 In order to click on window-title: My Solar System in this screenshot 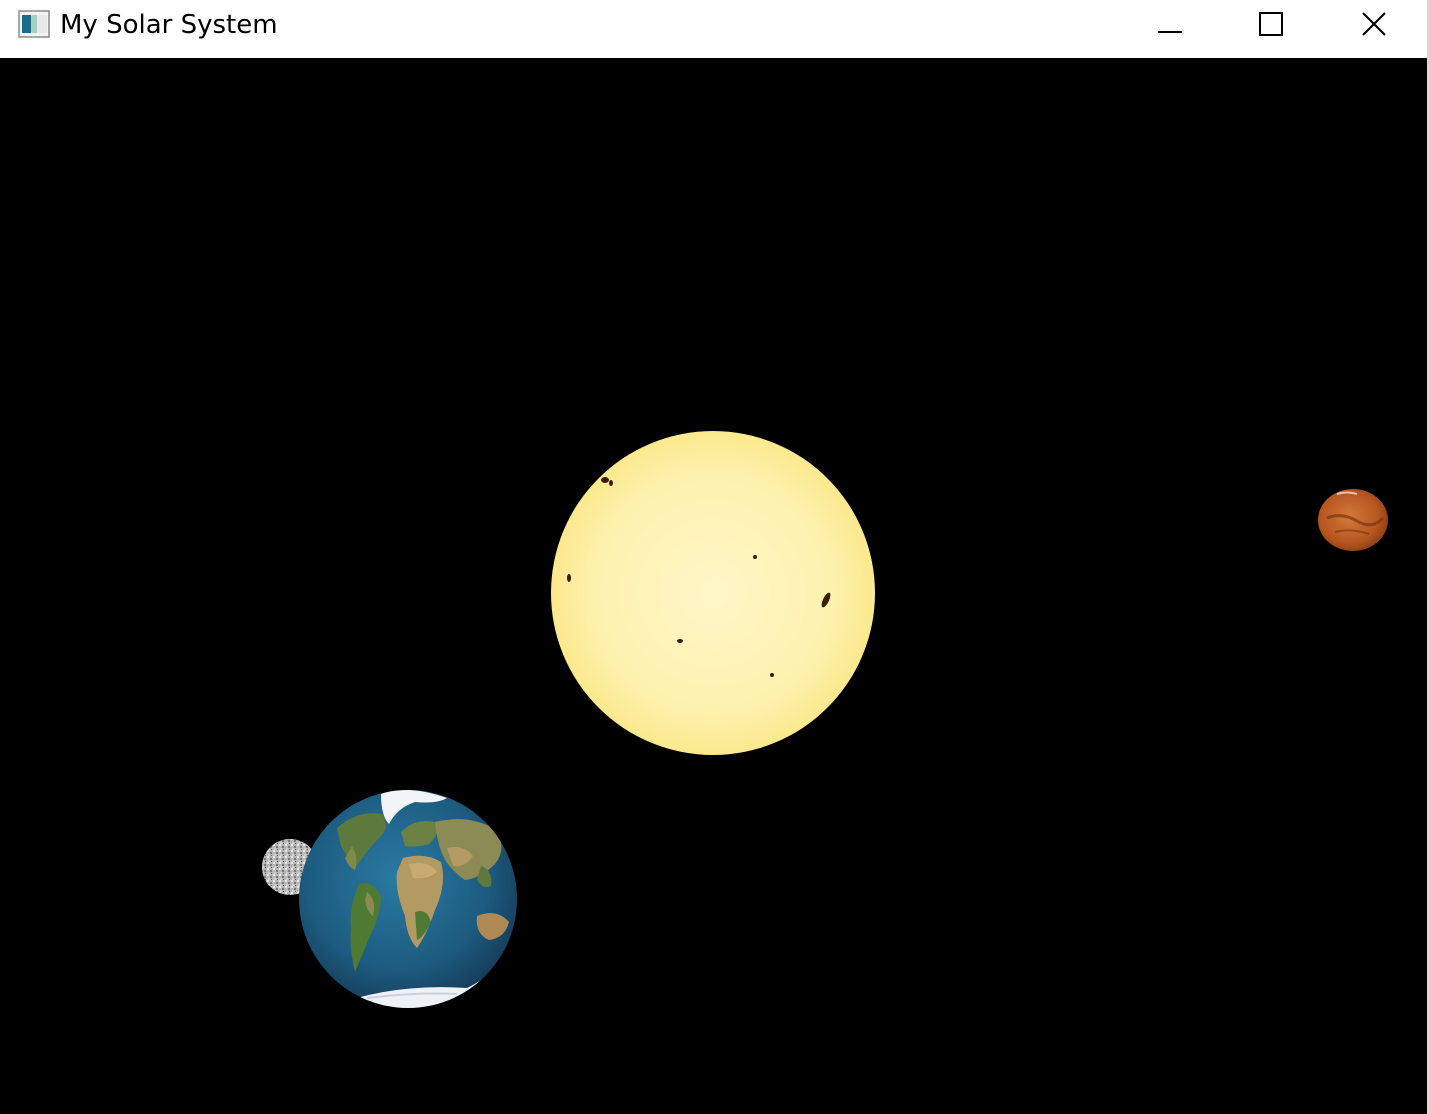, I will do `click(169, 25)`.